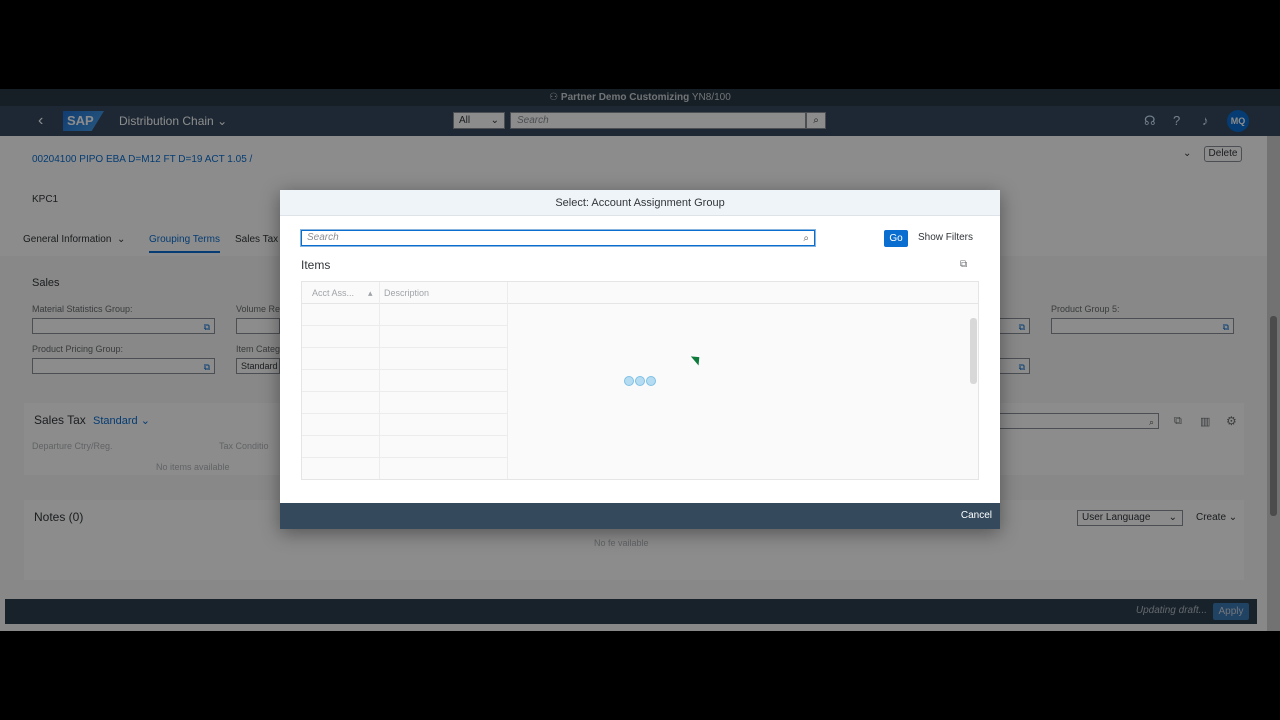 This screenshot has height=720, width=1280. Describe the element at coordinates (973, 351) in the screenshot. I see `table-scrollbar` at that location.